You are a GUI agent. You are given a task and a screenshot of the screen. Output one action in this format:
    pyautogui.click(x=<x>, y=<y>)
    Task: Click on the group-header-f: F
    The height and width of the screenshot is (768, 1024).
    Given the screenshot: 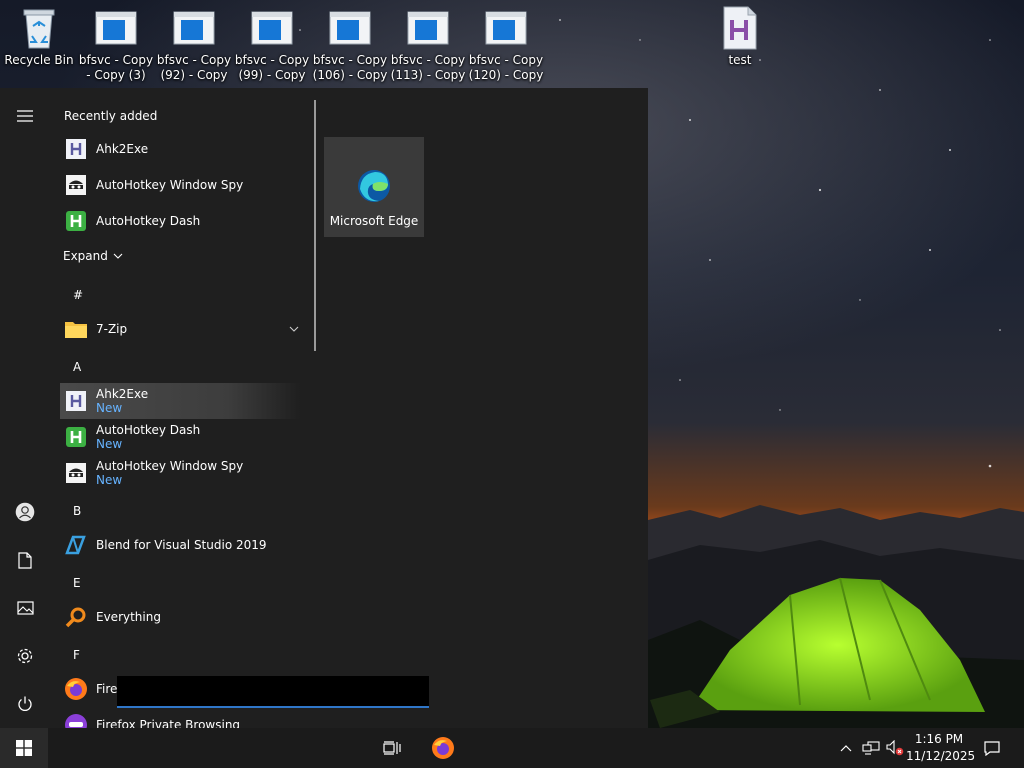 What is the action you would take?
    pyautogui.click(x=76, y=655)
    